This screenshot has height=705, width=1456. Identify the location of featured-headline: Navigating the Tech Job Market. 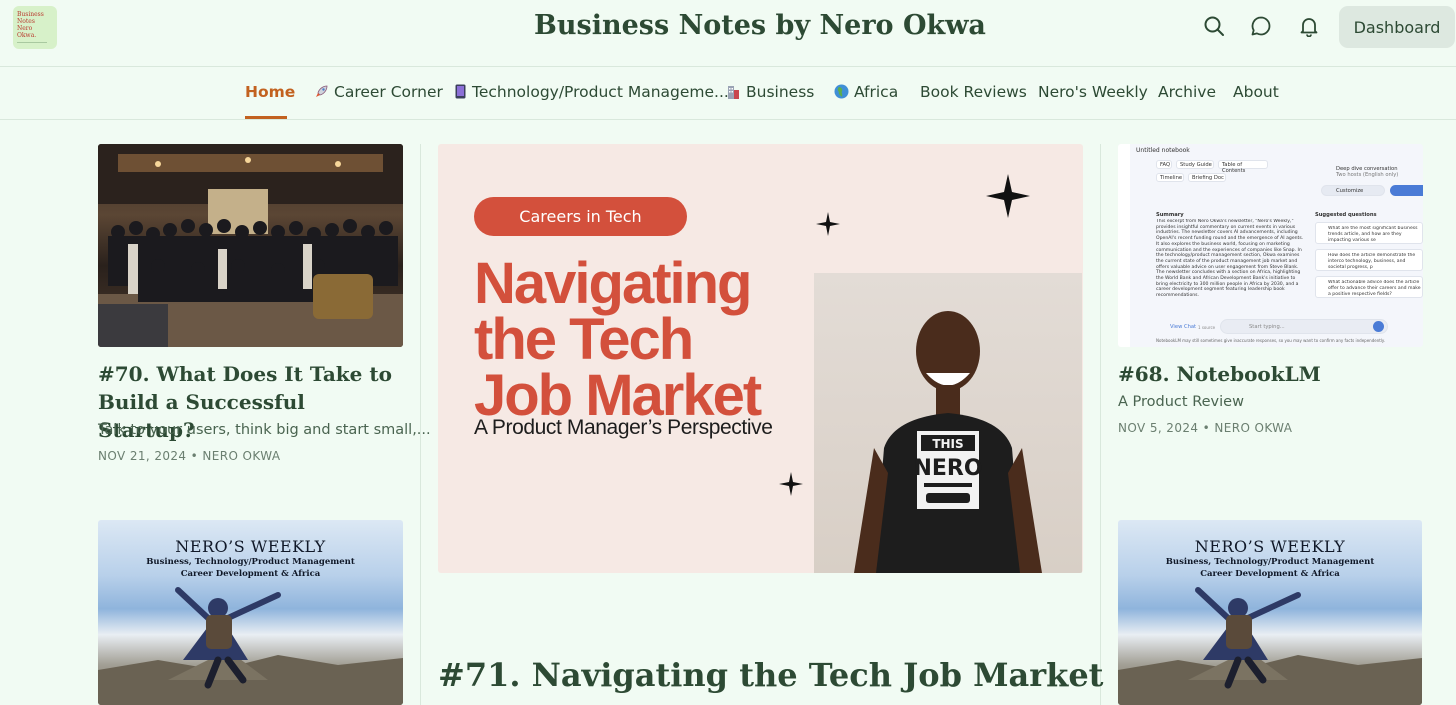
(618, 338).